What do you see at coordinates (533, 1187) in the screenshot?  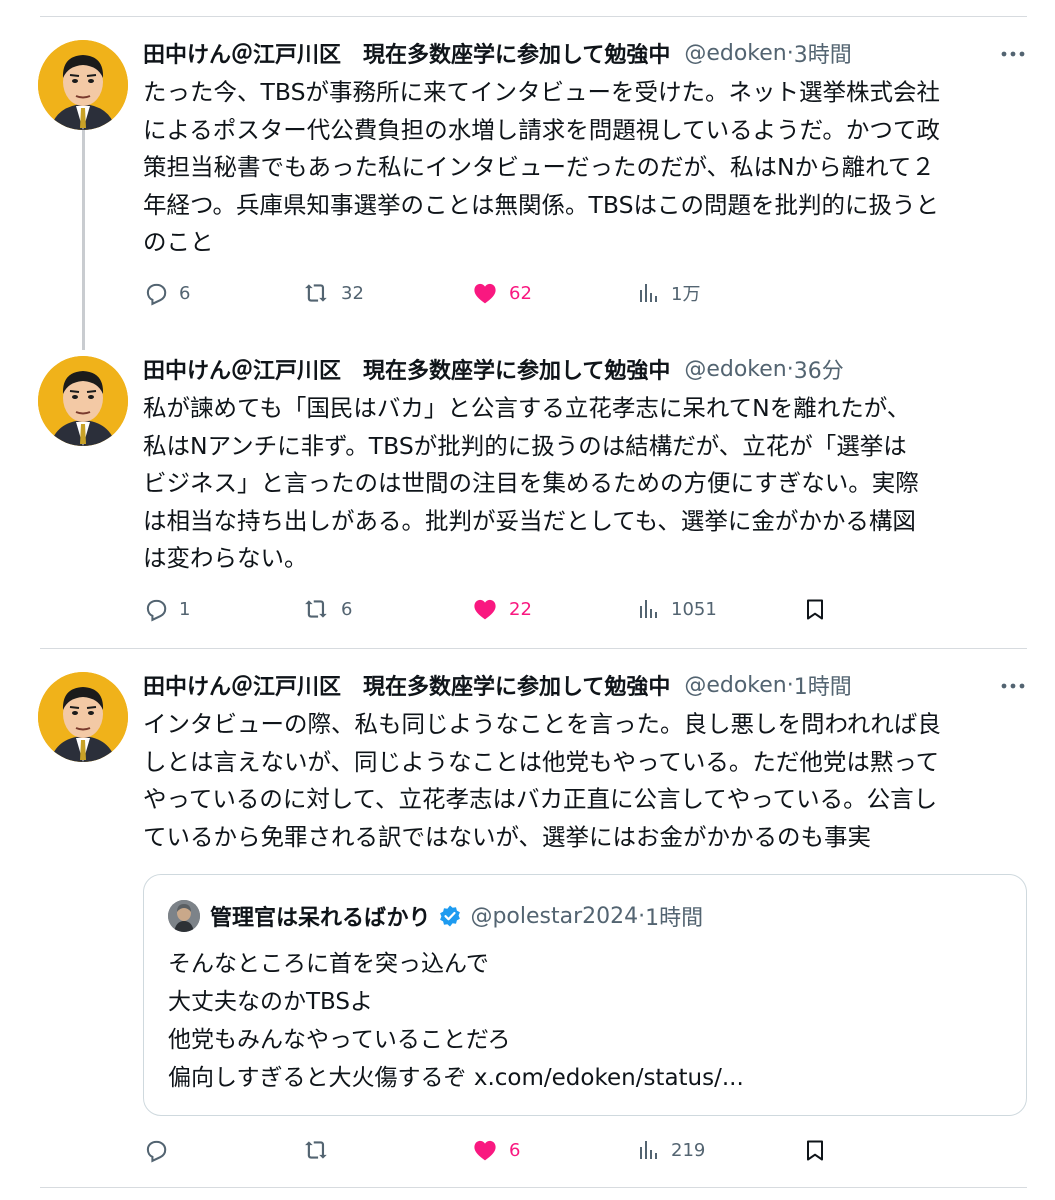 I see `divider-bottom` at bounding box center [533, 1187].